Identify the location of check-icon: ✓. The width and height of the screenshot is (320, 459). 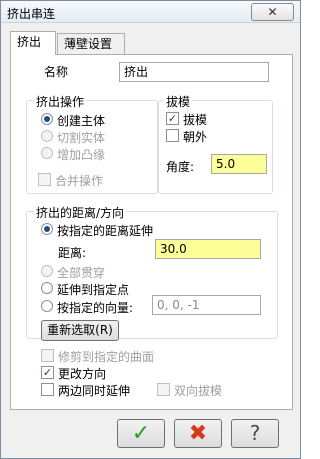
(141, 433).